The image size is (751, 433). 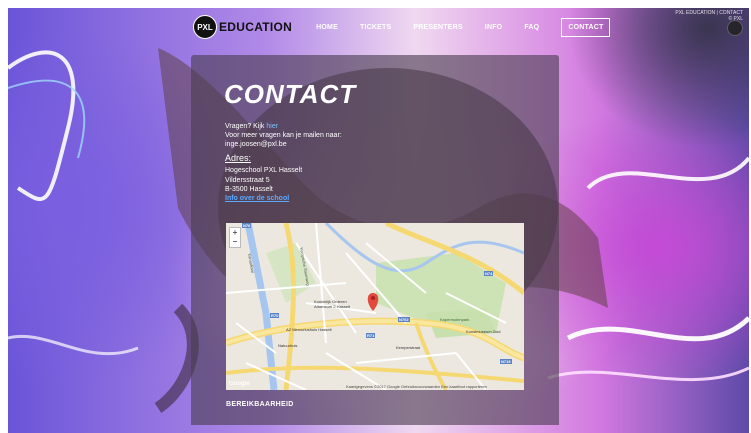 What do you see at coordinates (205, 27) in the screenshot?
I see `logo-badge: PXL` at bounding box center [205, 27].